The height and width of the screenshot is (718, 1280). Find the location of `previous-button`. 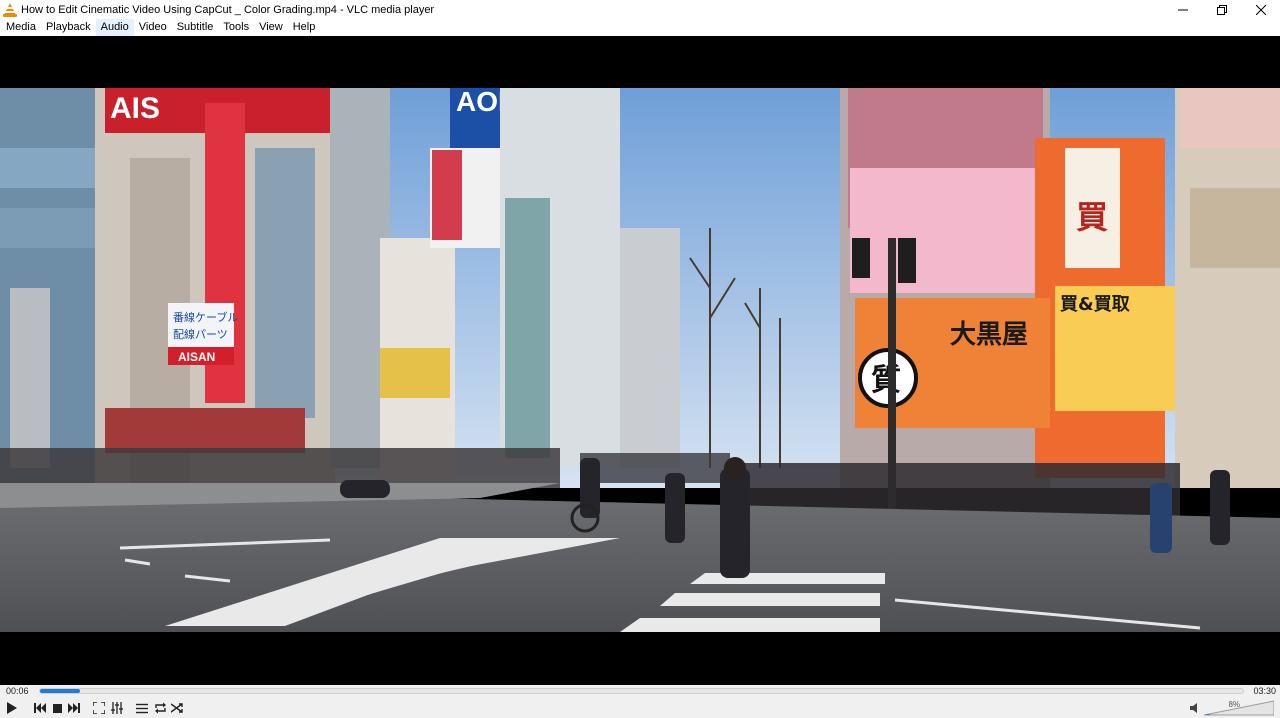

previous-button is located at coordinates (40, 708).